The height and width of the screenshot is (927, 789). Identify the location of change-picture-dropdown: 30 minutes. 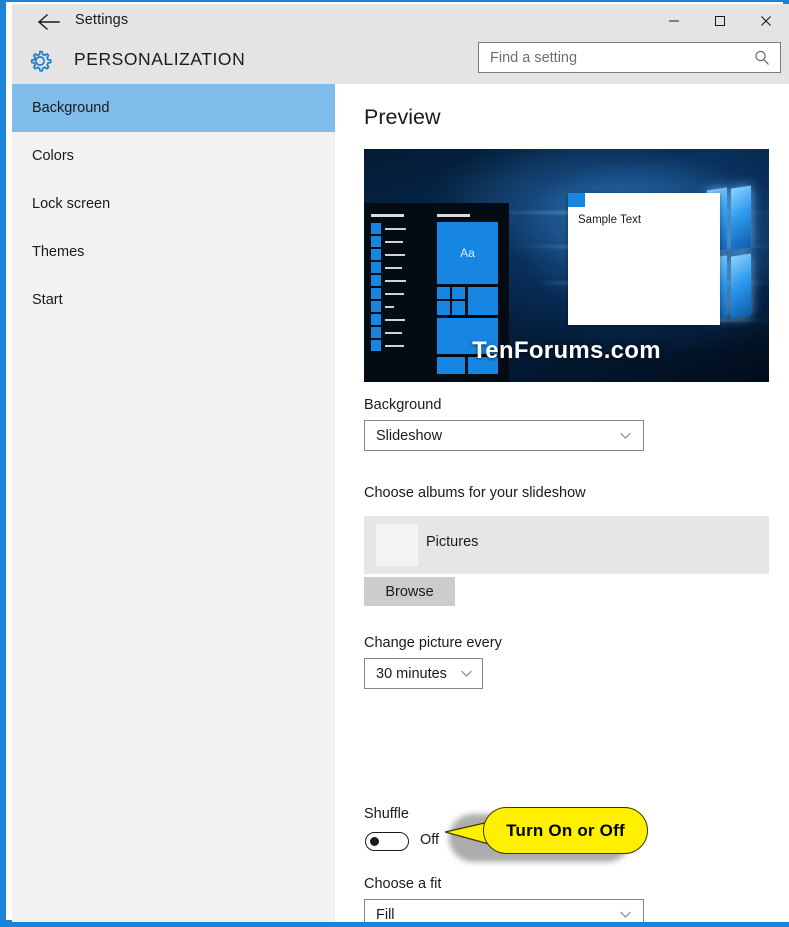
(423, 673).